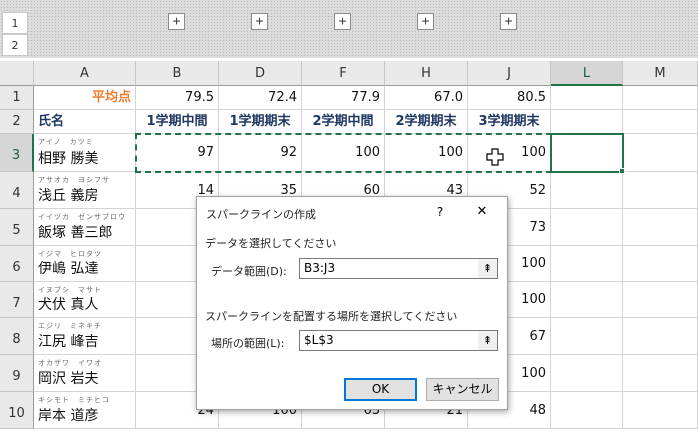 This screenshot has width=698, height=437. Describe the element at coordinates (660, 264) in the screenshot. I see `cell-m6` at that location.